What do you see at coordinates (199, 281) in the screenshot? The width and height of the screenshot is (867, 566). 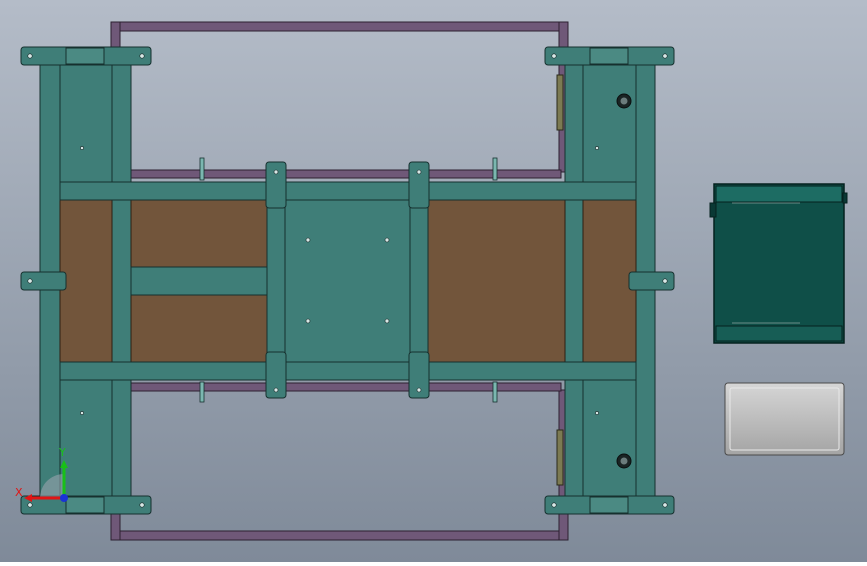 I see `deck-cross-bar` at bounding box center [199, 281].